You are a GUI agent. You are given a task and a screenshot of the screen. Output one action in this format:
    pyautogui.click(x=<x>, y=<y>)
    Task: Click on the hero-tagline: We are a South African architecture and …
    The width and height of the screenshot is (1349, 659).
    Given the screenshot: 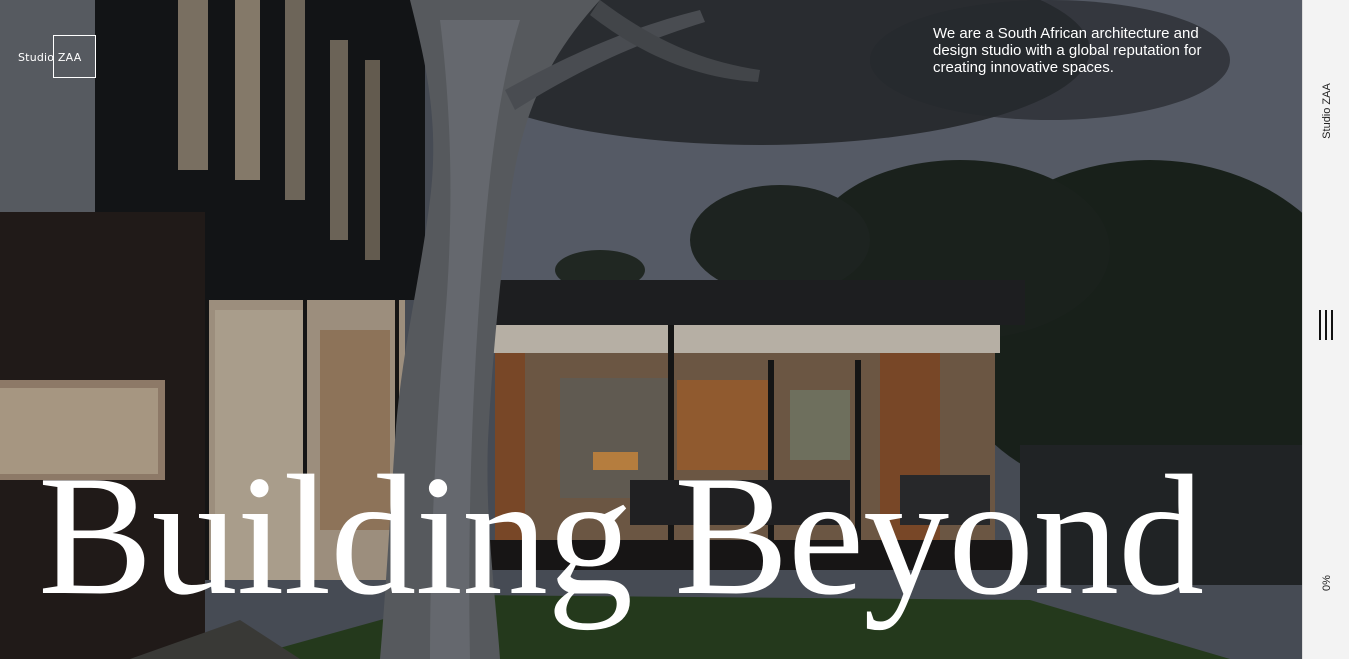 What is the action you would take?
    pyautogui.click(x=1067, y=50)
    